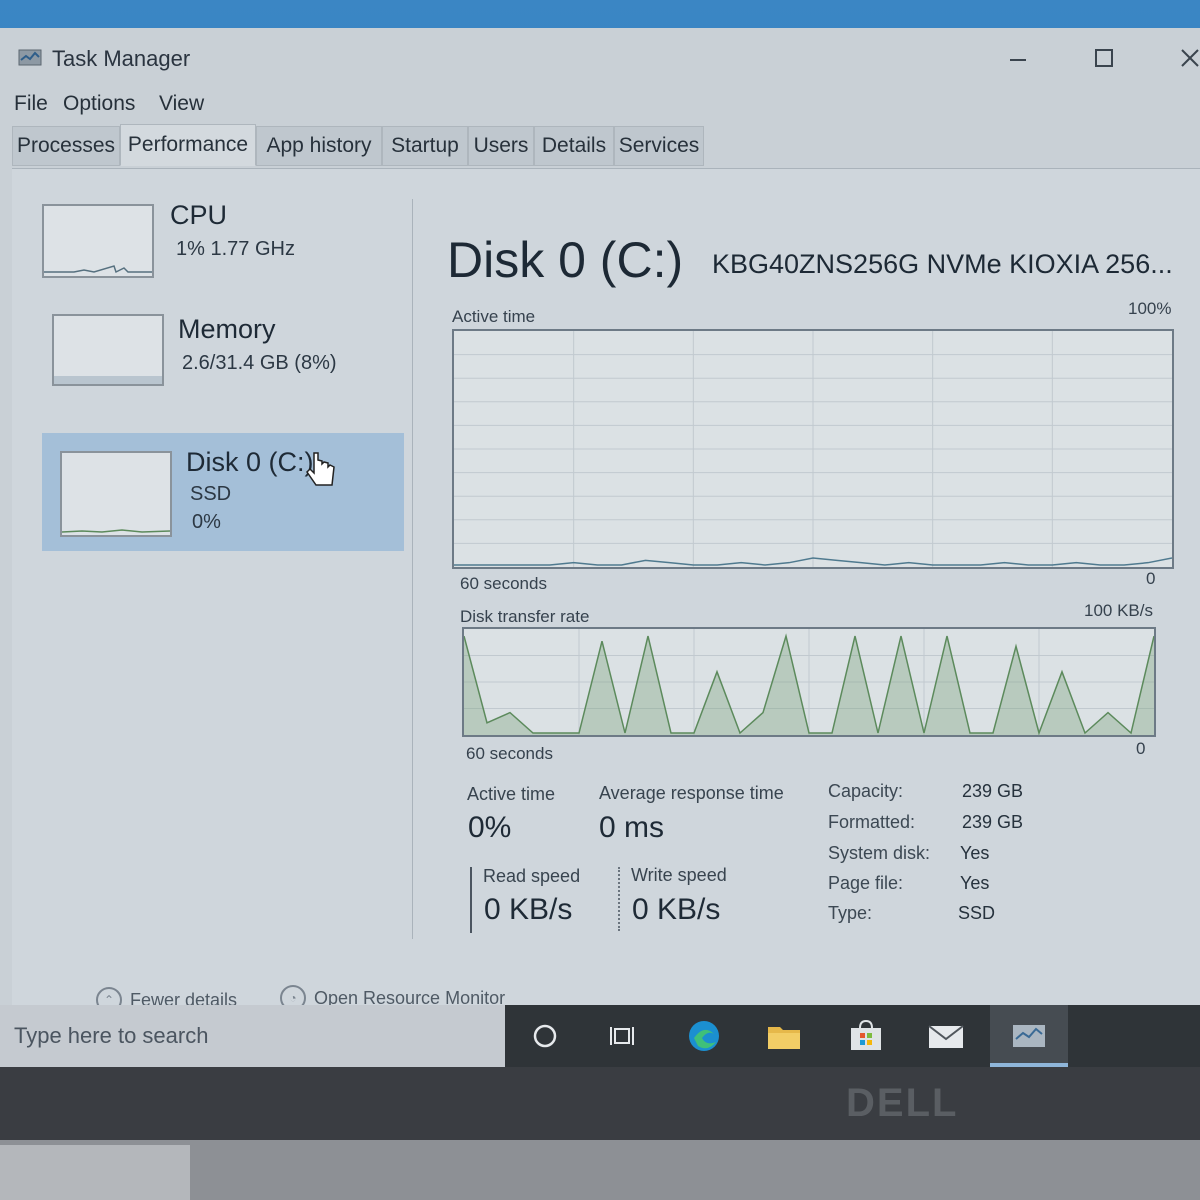 The image size is (1200, 1200). Describe the element at coordinates (679, 875) in the screenshot. I see `write-speed-label: Write speed` at that location.